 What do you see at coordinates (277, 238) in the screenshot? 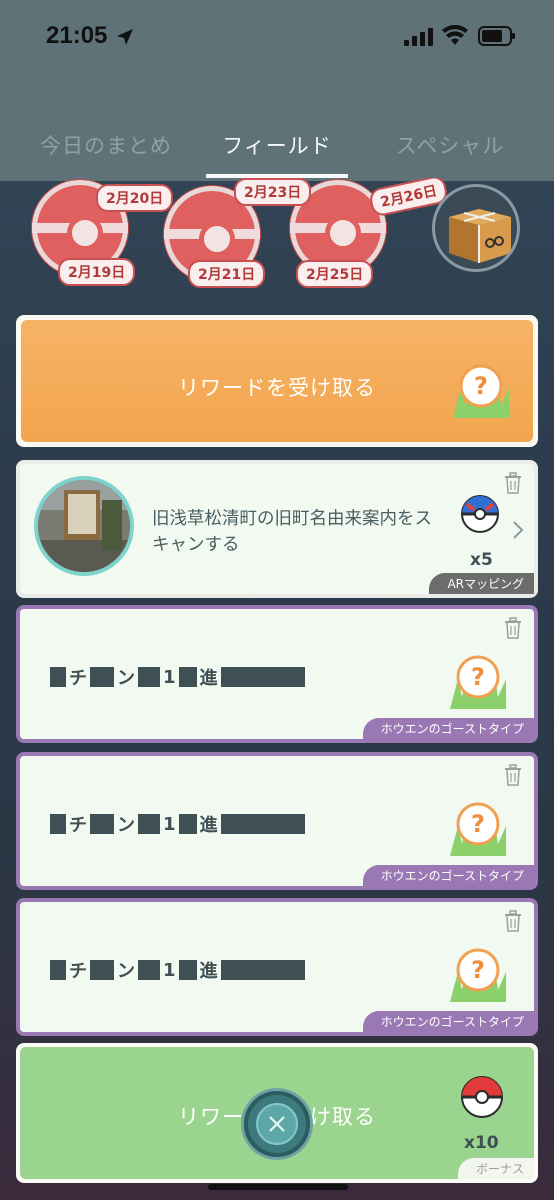
I see `stamp-collection: 2月20日 2月23日 2月26日 2月19日 2月21日 2月25日` at bounding box center [277, 238].